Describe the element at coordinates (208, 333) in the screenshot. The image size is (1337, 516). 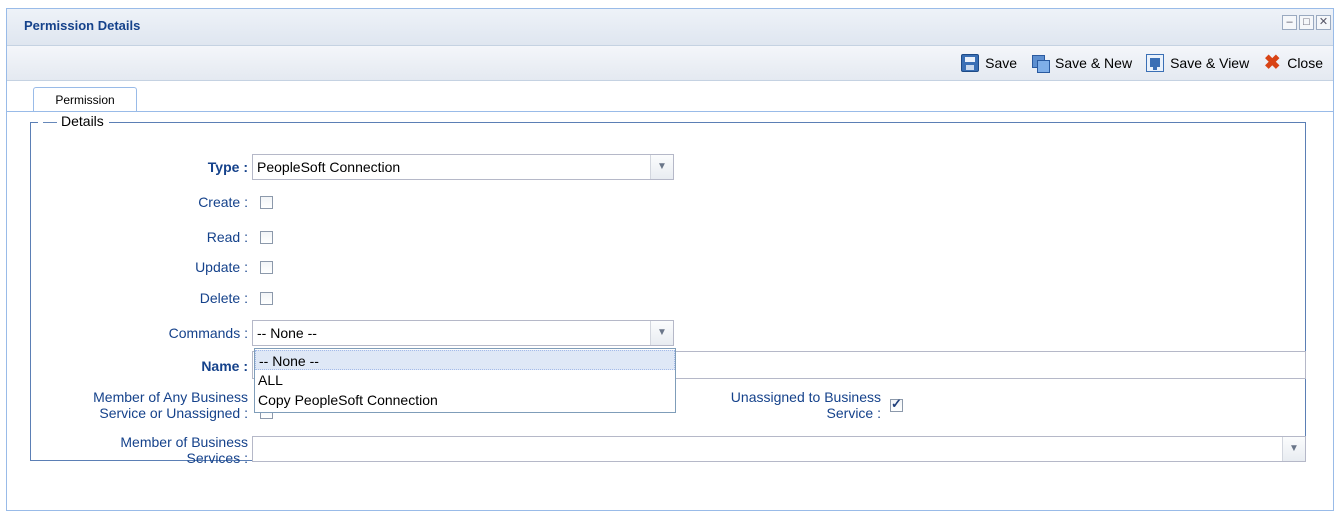
I see `commands-label: Commands :` at that location.